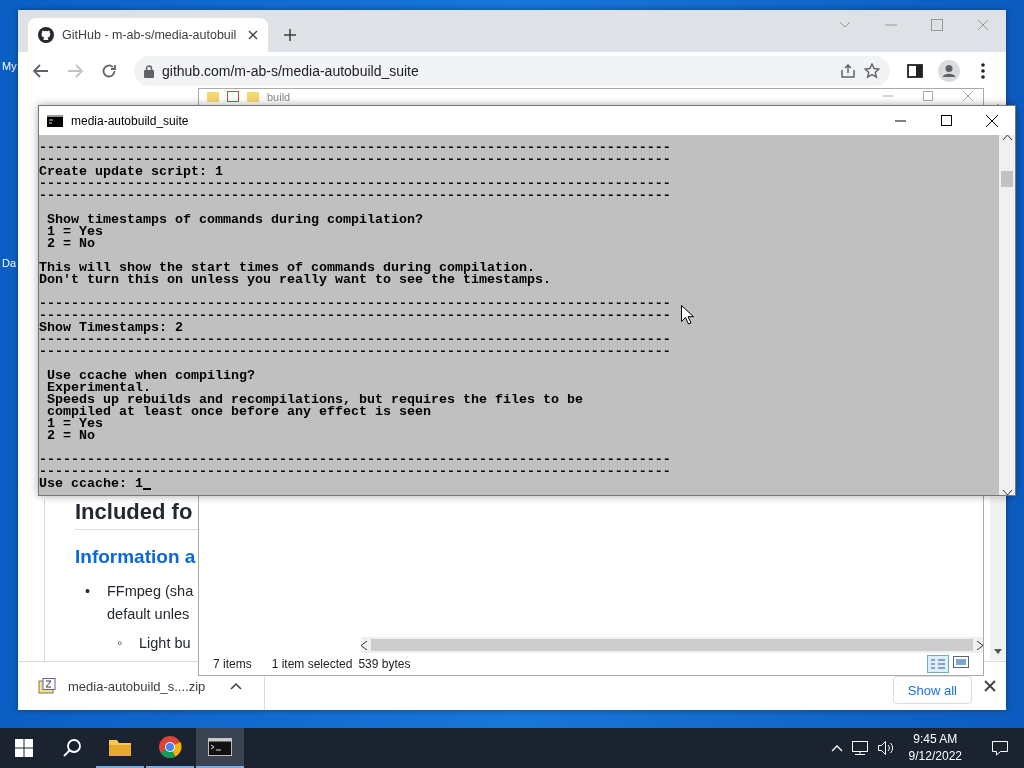 This screenshot has height=768, width=1024. Describe the element at coordinates (150, 376) in the screenshot. I see `console-line: Use ccache when compiling?` at that location.